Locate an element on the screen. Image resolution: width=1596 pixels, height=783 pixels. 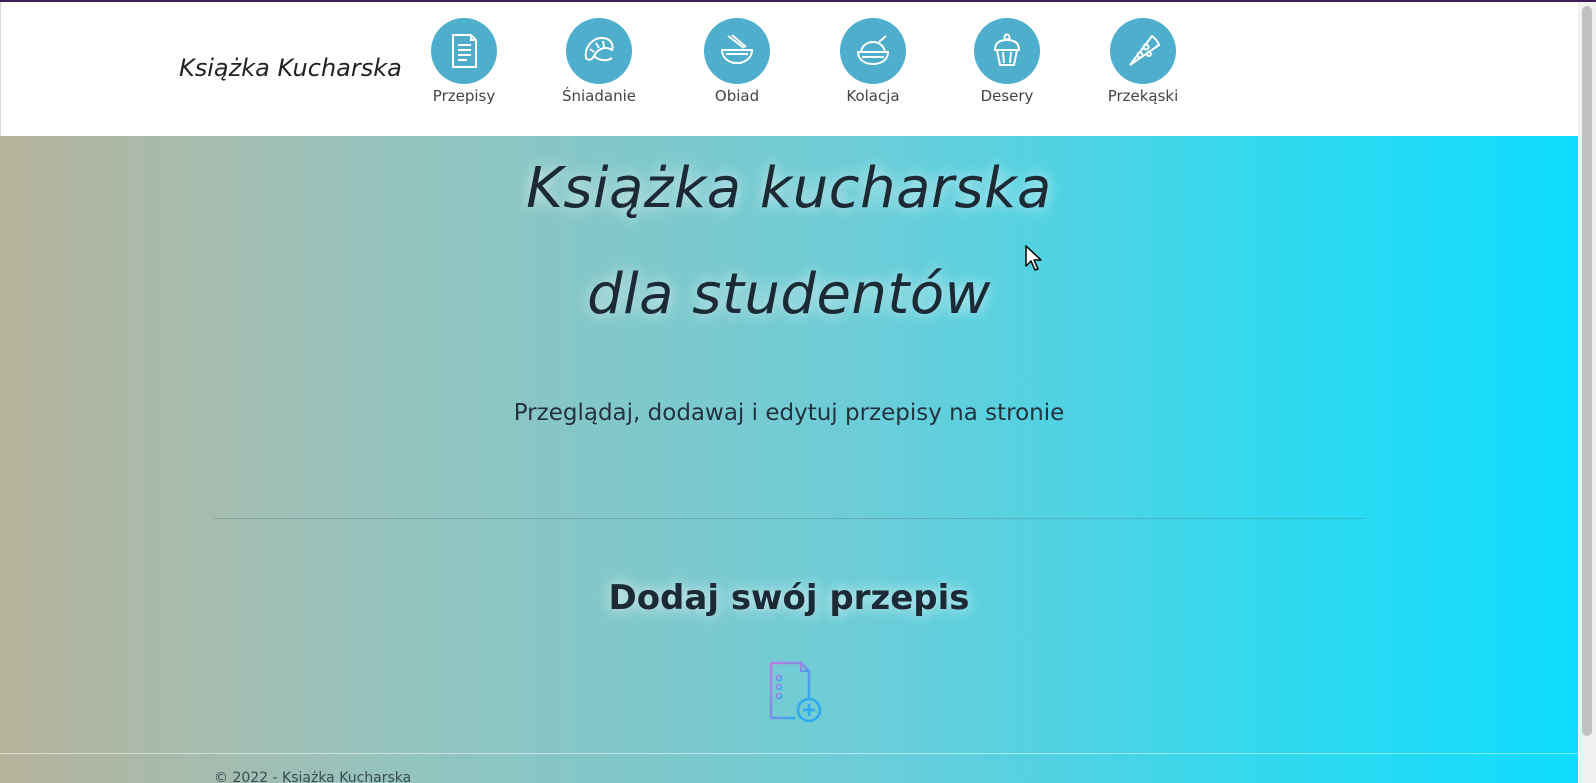
nav-label: Przekąski is located at coordinates (1143, 96).